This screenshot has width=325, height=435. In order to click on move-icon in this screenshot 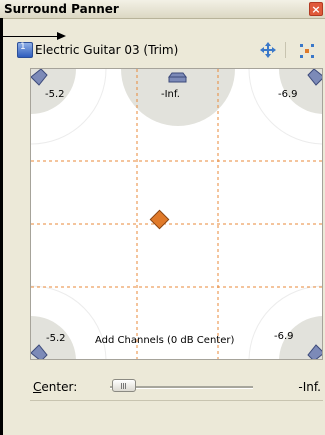, I will do `click(268, 50)`.